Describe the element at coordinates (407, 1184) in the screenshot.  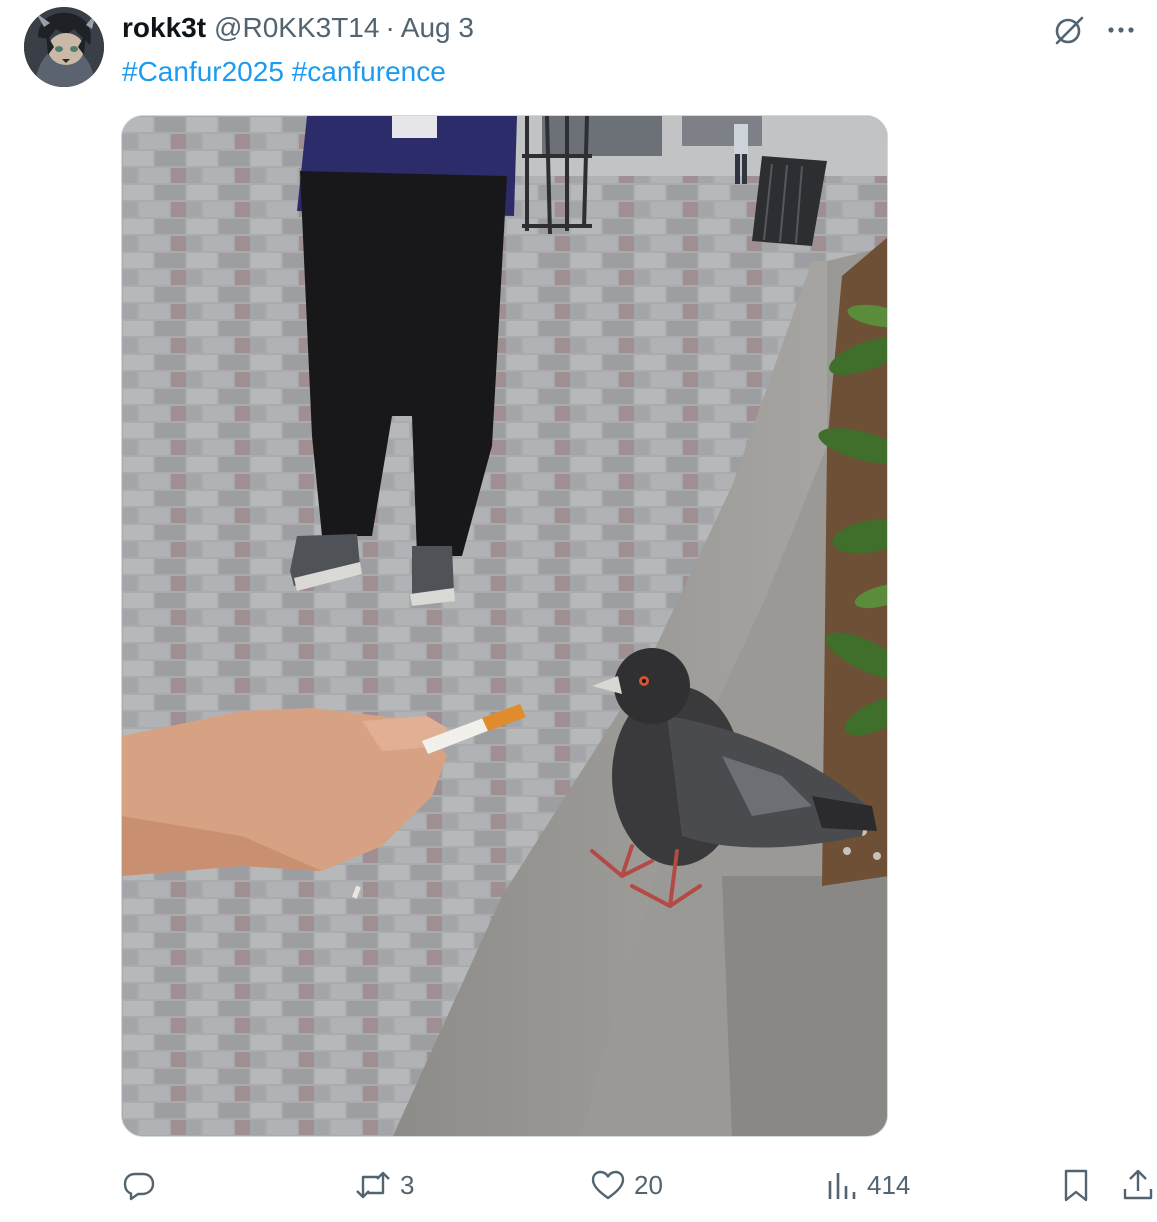
I see `repost-count: 3` at that location.